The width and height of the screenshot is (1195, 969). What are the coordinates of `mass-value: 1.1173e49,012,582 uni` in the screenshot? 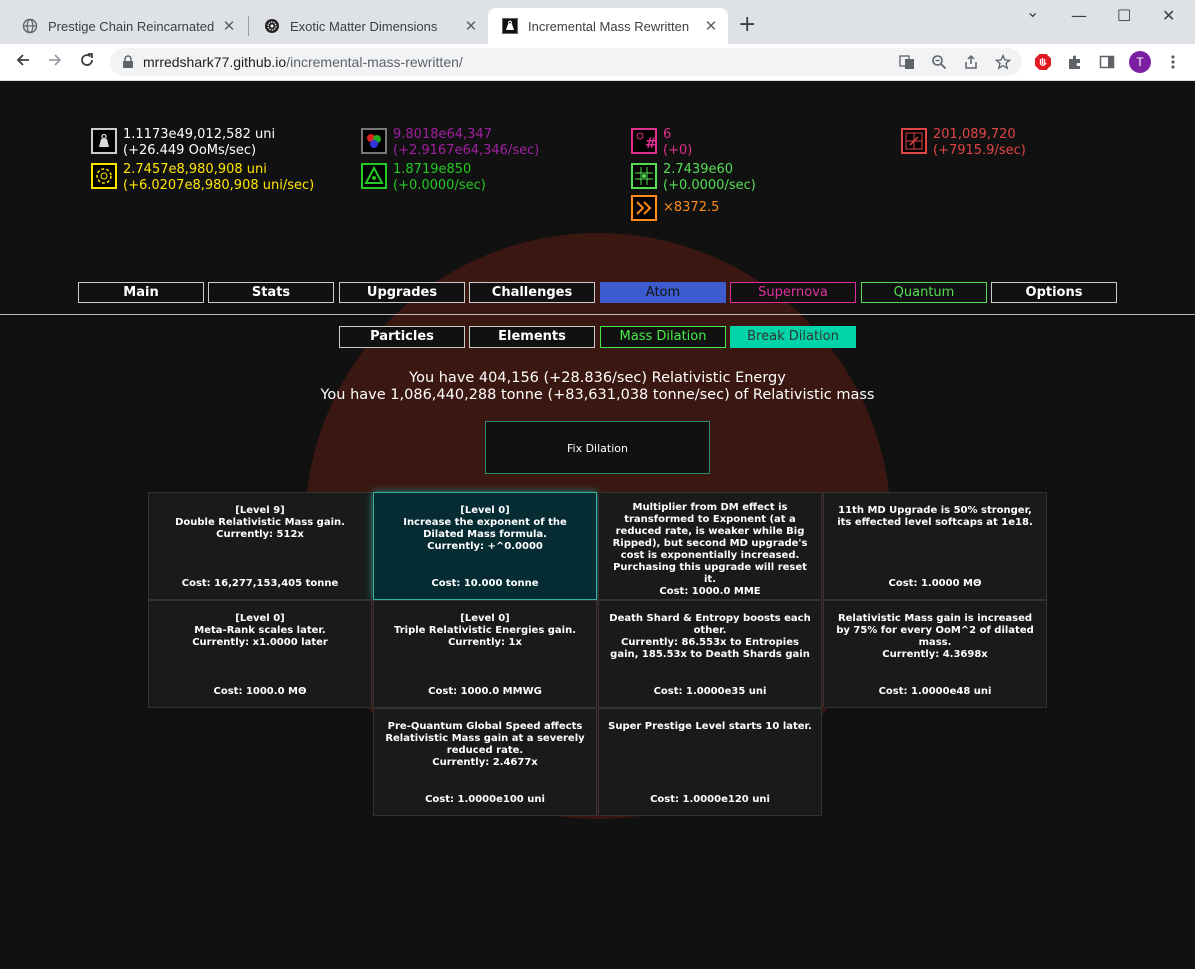 It's located at (199, 134).